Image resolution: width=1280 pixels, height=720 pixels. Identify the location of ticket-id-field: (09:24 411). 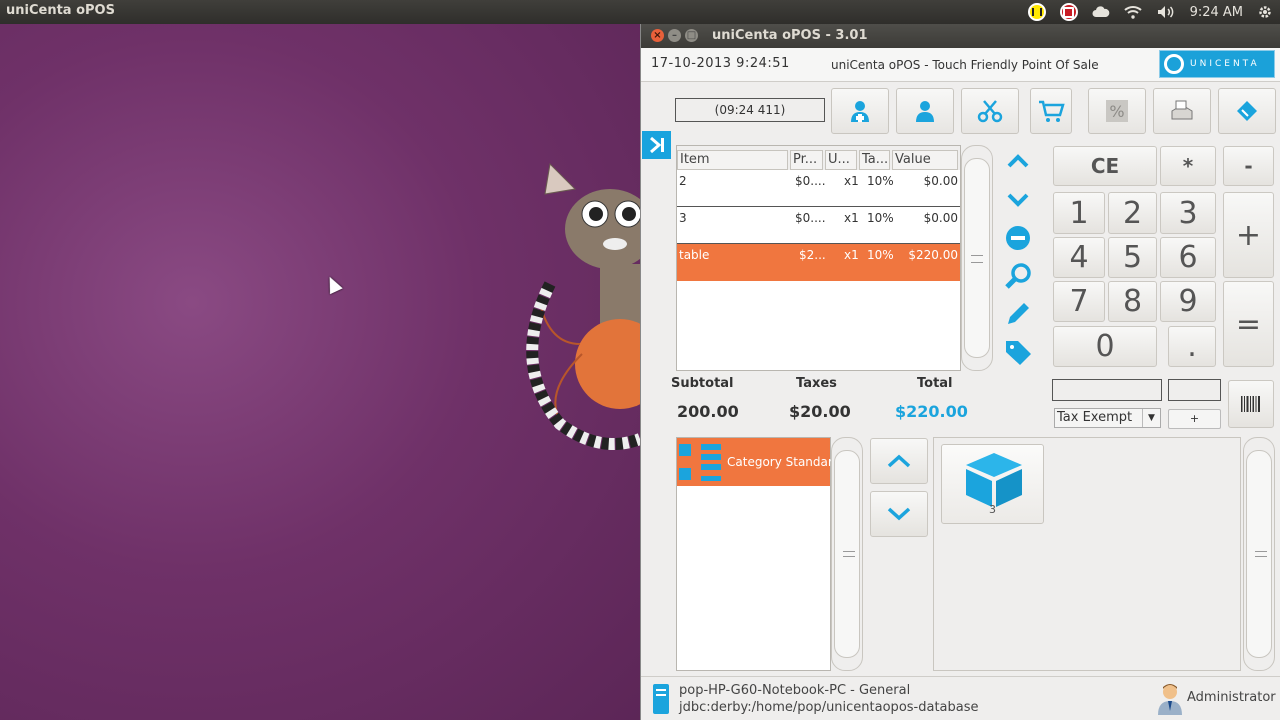
(750, 110).